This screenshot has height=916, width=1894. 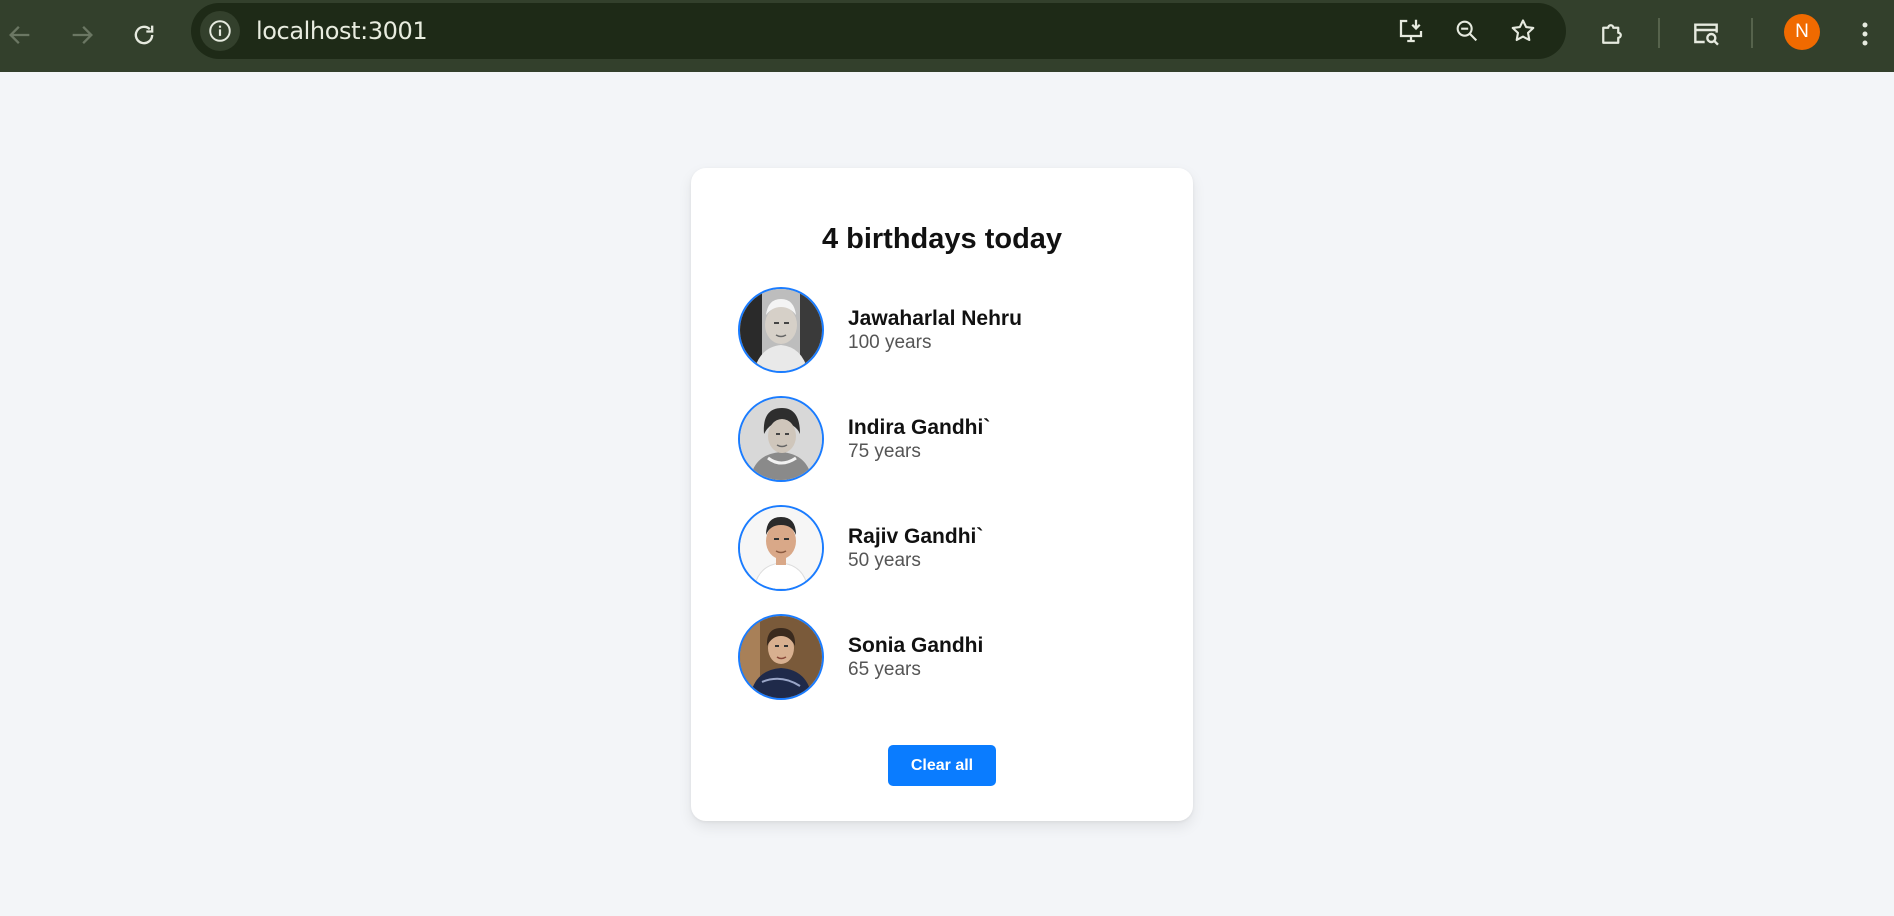 I want to click on person-name: Jawaharlal Nehru, so click(x=935, y=318).